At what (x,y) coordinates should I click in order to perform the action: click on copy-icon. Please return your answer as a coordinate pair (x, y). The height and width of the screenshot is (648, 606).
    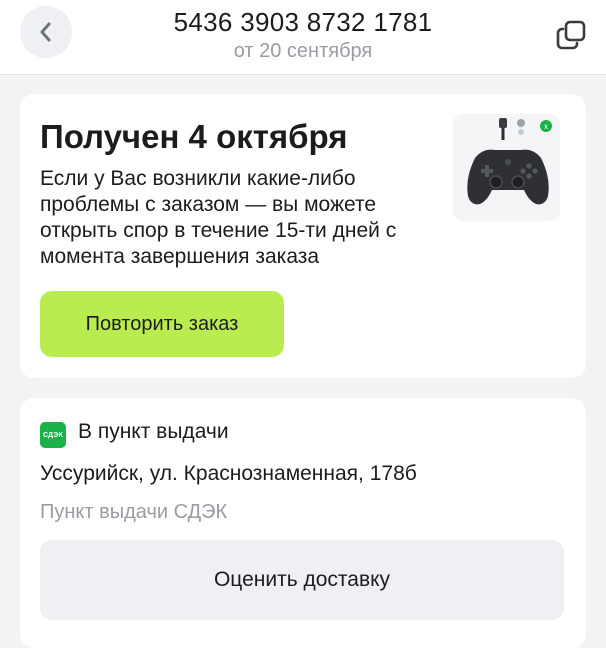
    Looking at the image, I should click on (571, 35).